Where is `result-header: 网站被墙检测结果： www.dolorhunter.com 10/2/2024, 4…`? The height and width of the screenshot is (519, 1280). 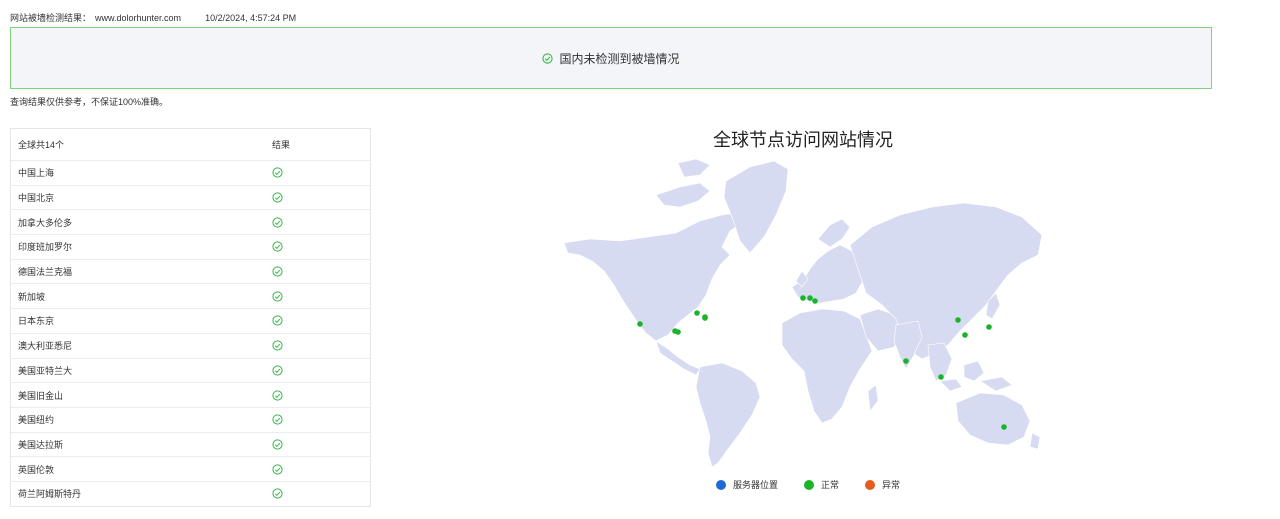 result-header: 网站被墙检测结果： www.dolorhunter.com 10/2/2024, 4… is located at coordinates (153, 17).